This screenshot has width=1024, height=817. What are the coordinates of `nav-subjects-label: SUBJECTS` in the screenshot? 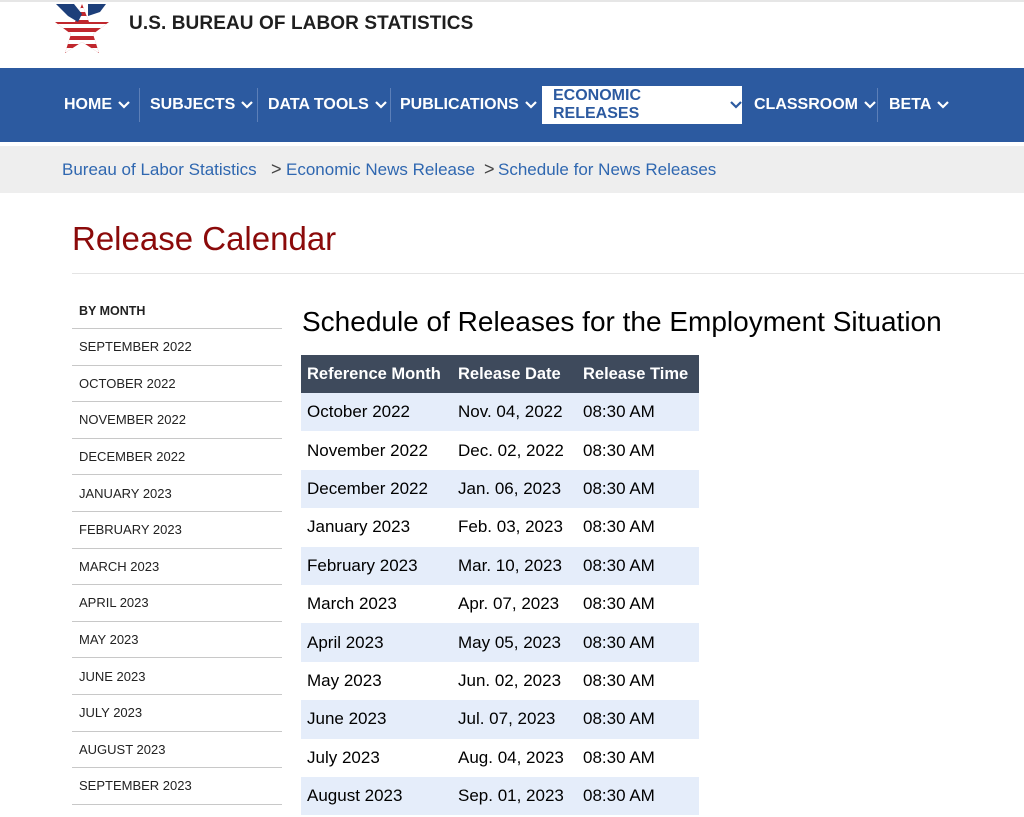 It's located at (193, 104).